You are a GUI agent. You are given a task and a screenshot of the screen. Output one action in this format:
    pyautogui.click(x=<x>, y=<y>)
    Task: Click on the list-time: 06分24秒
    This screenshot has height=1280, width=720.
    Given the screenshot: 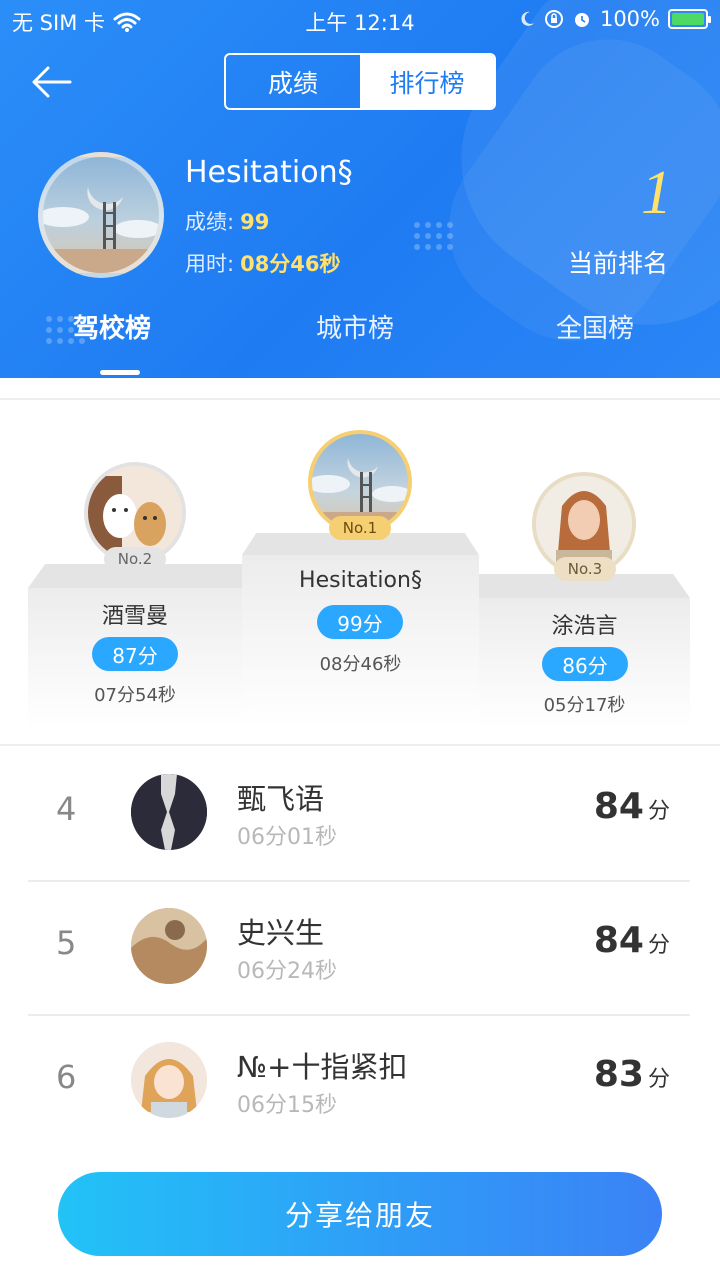 What is the action you would take?
    pyautogui.click(x=287, y=971)
    